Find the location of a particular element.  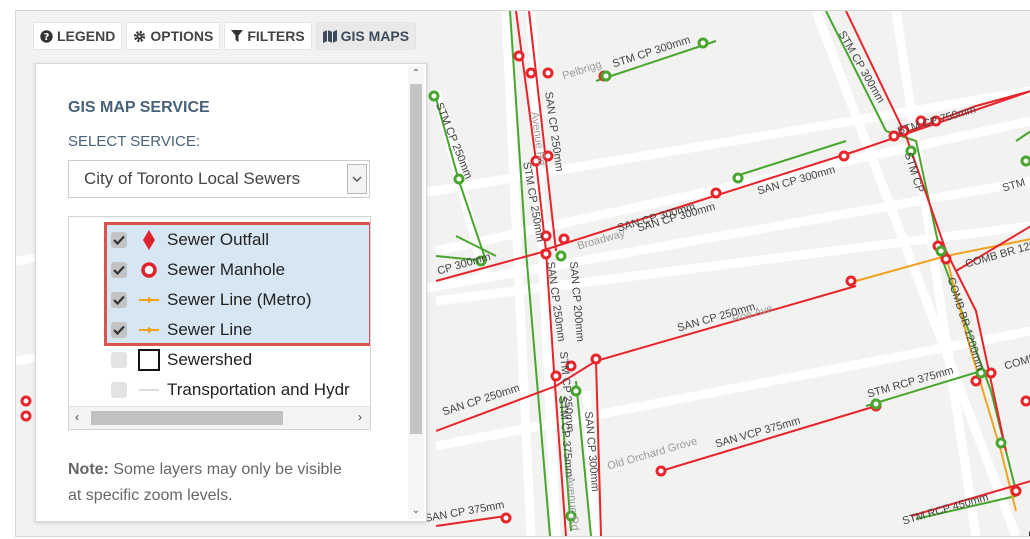

filters-button: FILTERS is located at coordinates (268, 36).